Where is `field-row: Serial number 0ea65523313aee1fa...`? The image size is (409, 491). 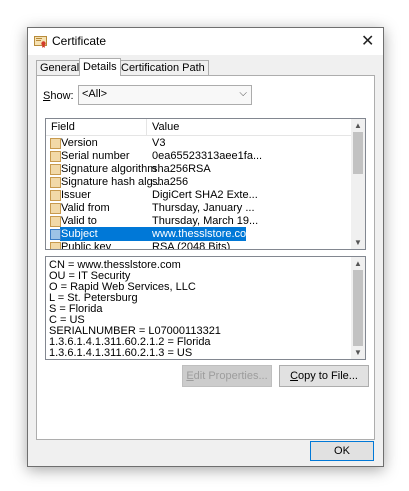 field-row: Serial number 0ea65523313aee1fa... is located at coordinates (198, 156).